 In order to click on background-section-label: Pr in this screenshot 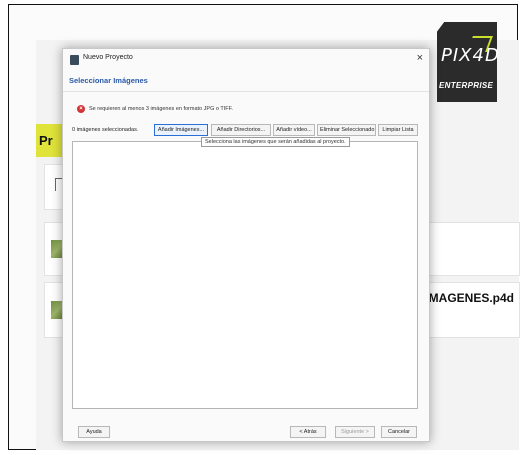, I will do `click(49, 140)`.